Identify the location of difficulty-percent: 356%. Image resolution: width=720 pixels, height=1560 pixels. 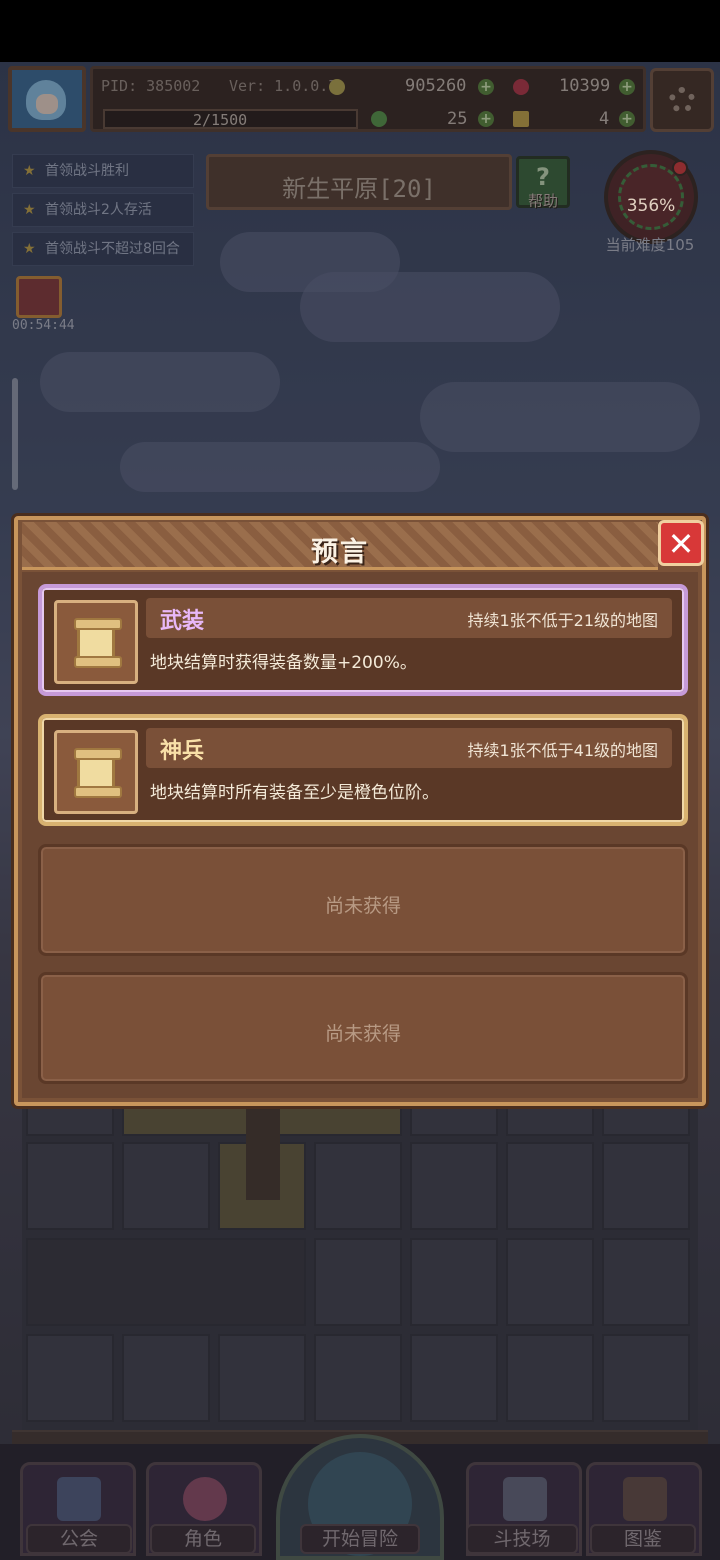
(651, 206).